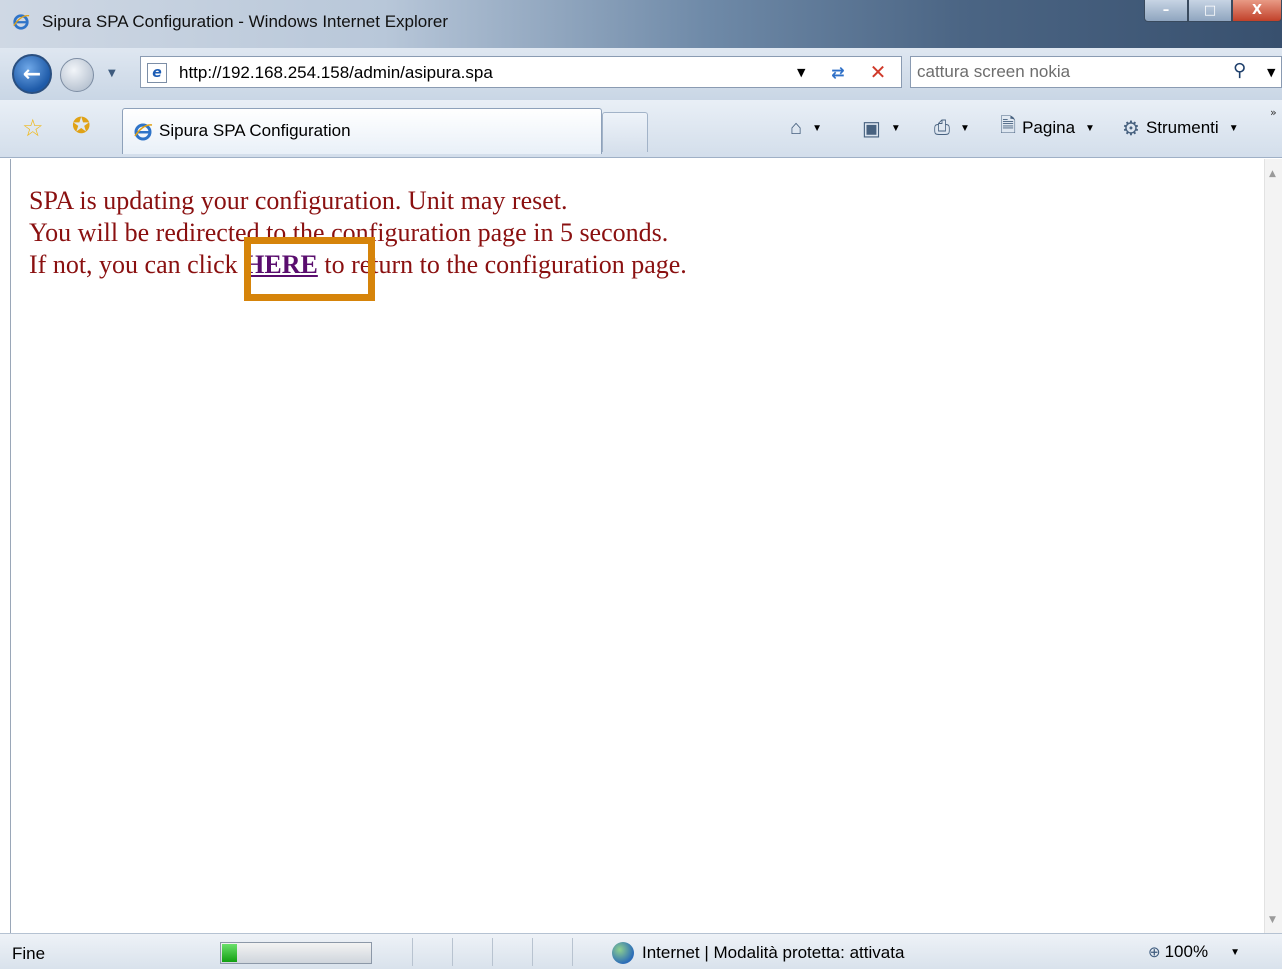  I want to click on stop-icon: ✕, so click(878, 72).